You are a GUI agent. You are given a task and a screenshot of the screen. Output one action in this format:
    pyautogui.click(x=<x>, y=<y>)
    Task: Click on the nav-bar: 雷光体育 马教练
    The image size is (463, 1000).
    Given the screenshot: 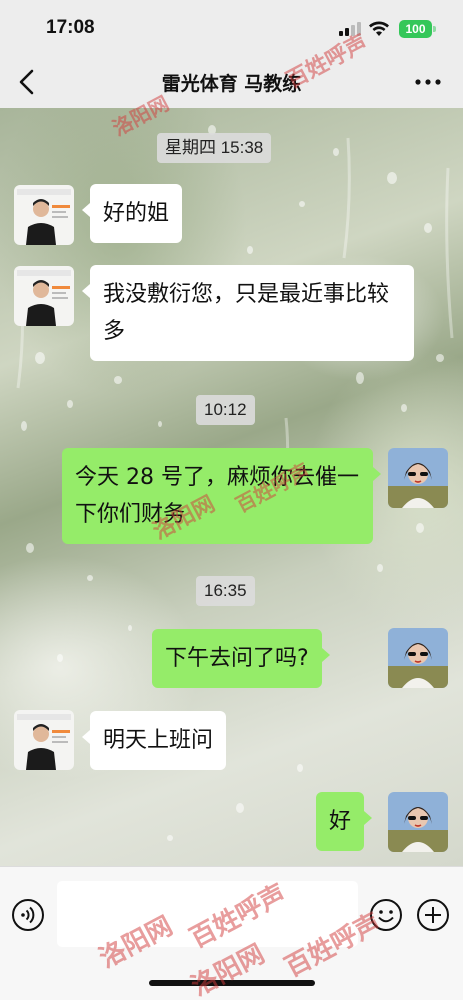 What is the action you would take?
    pyautogui.click(x=231, y=82)
    